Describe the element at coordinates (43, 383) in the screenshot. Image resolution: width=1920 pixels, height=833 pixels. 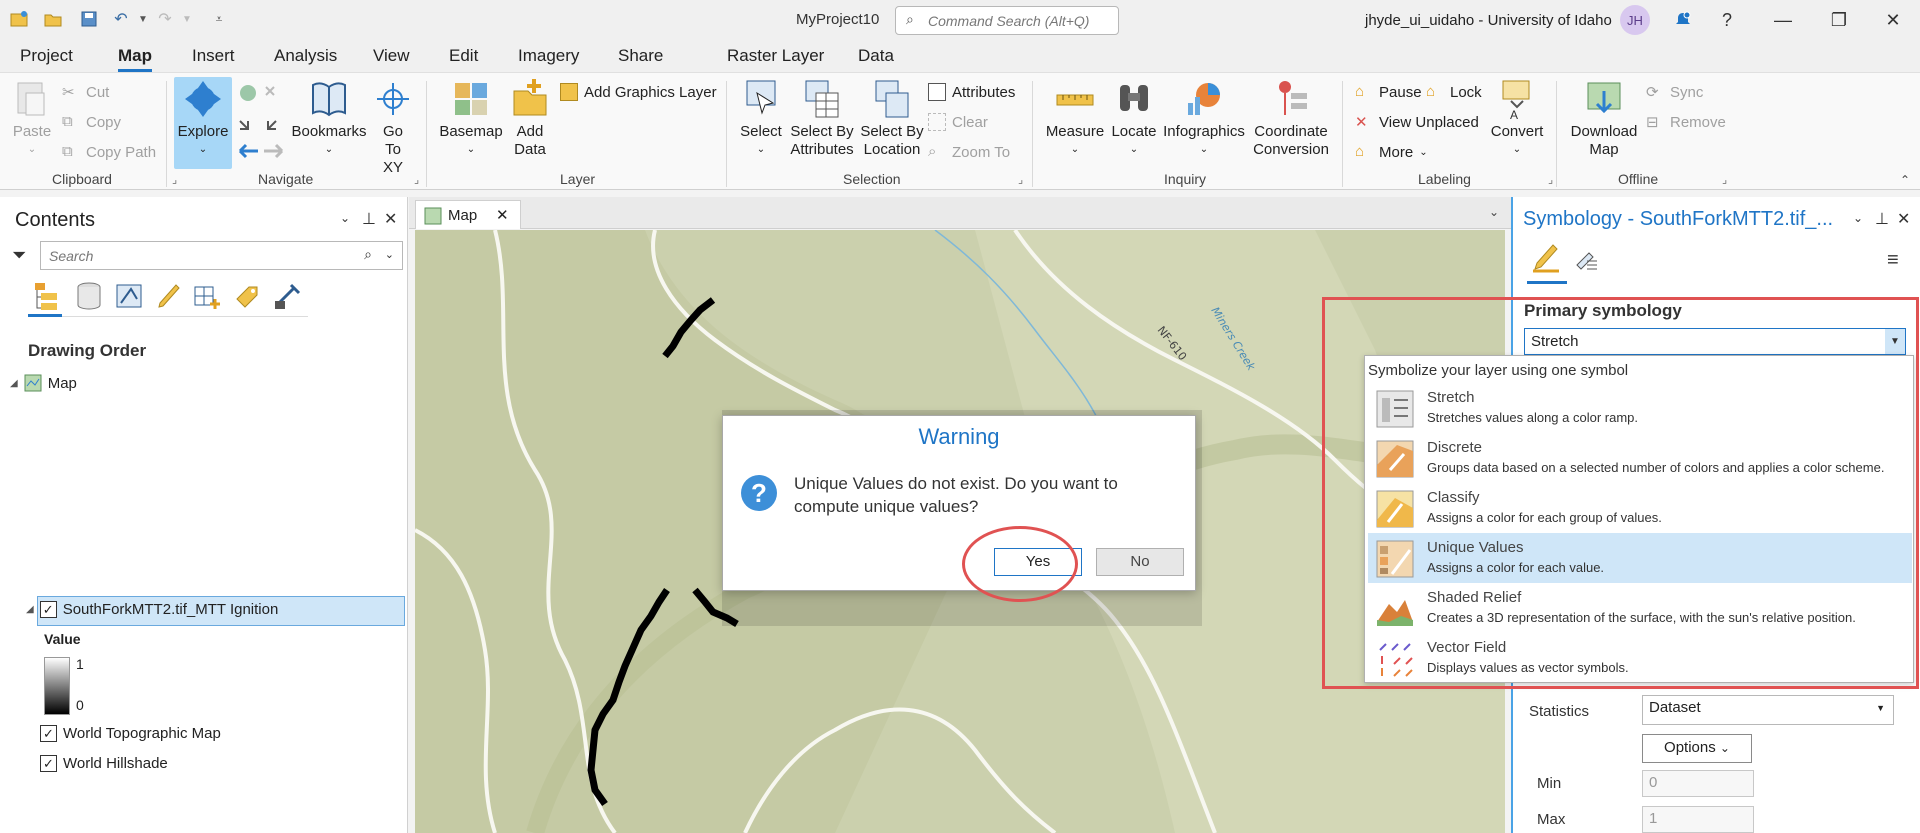
I see `map-node: ◢ Map` at that location.